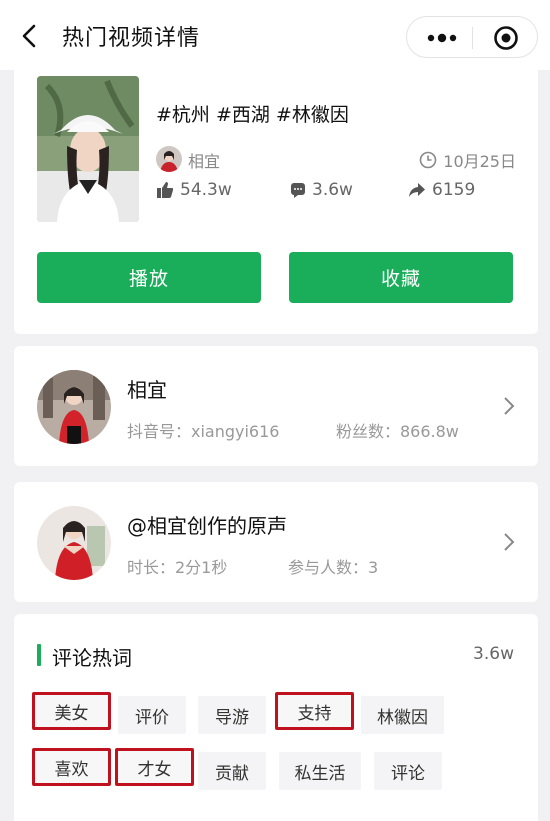 The height and width of the screenshot is (821, 550). Describe the element at coordinates (147, 390) in the screenshot. I see `user-name: 相宜` at that location.